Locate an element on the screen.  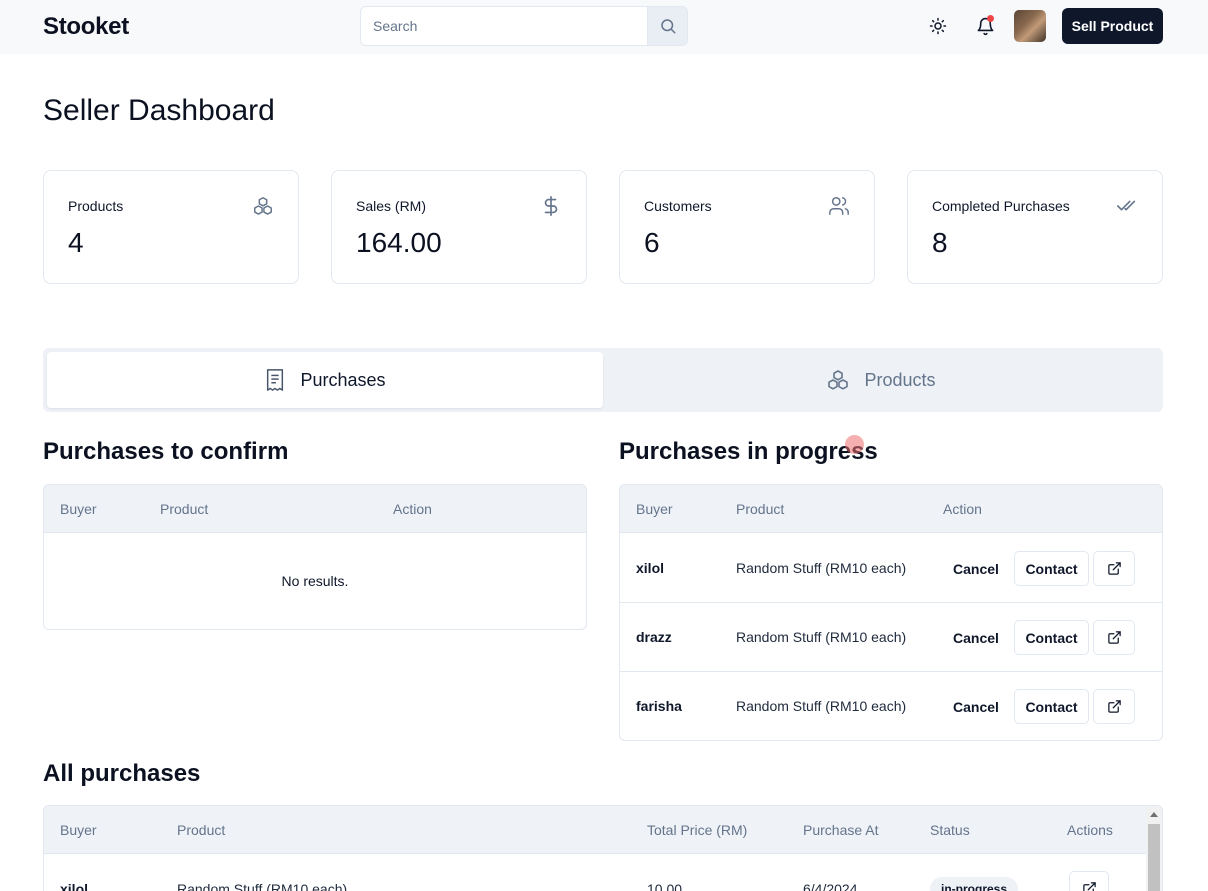
purchase-date-cell: 6/4/2024 is located at coordinates (830, 886).